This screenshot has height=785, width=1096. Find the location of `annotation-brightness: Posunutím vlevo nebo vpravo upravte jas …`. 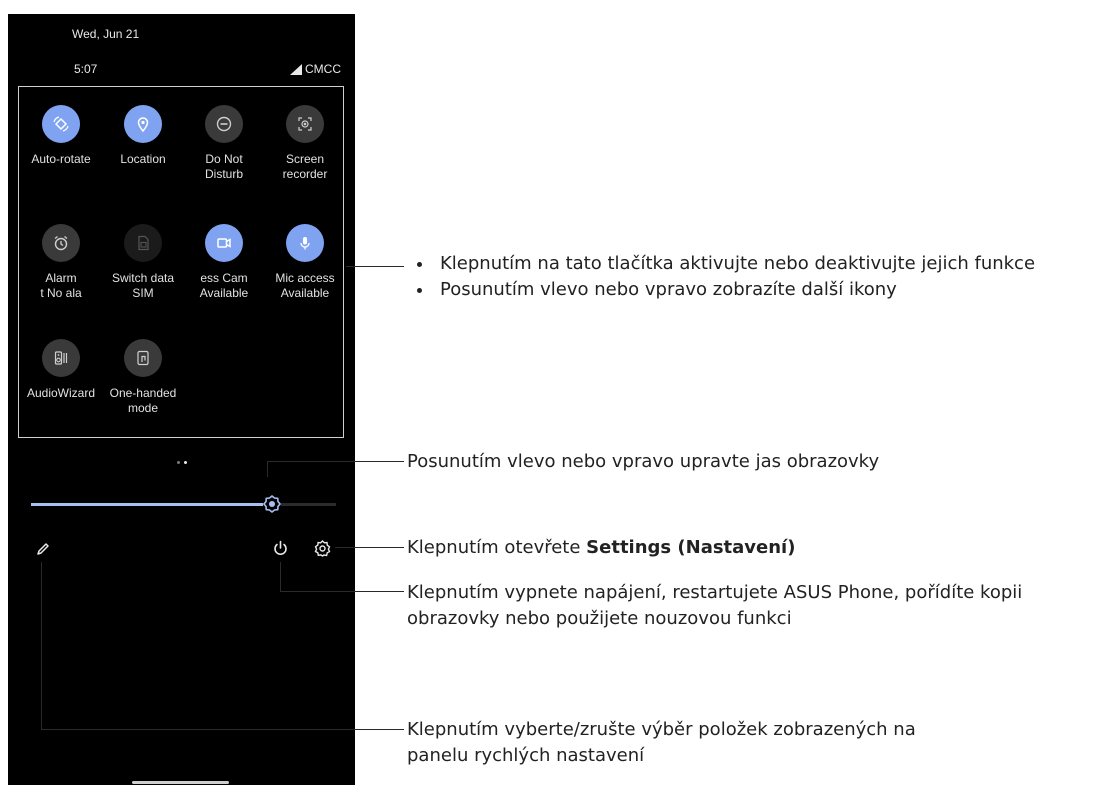

annotation-brightness: Posunutím vlevo nebo vpravo upravte jas … is located at coordinates (643, 461).